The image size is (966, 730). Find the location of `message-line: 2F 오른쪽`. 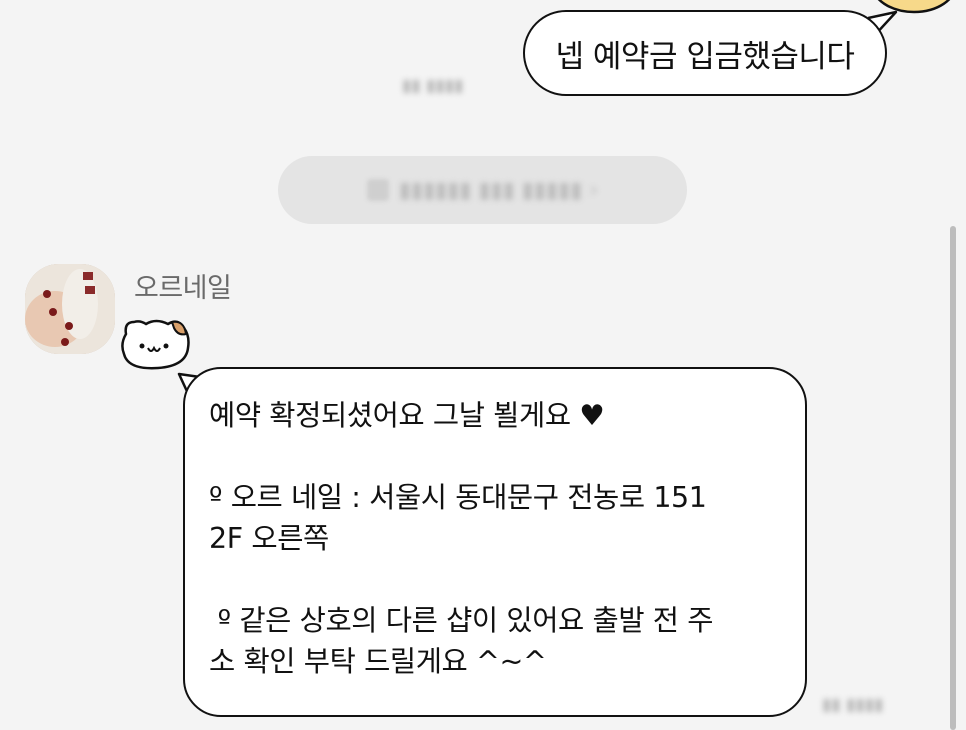

message-line: 2F 오른쪽 is located at coordinates (269, 538).